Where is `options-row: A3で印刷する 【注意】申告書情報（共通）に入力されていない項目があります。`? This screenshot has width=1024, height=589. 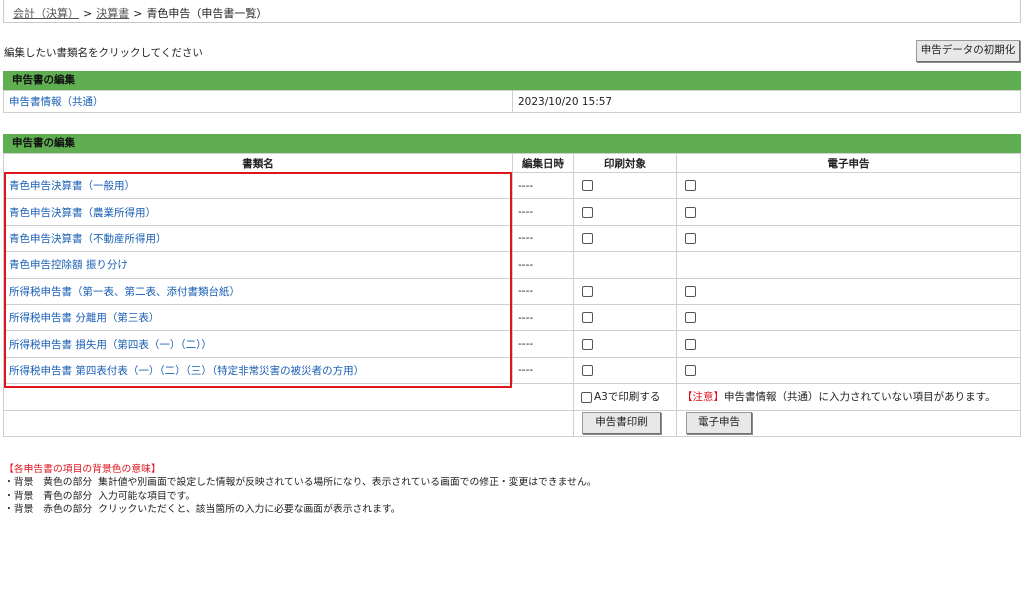
options-row: A3で印刷する 【注意】申告書情報（共通）に入力されていない項目があります。 is located at coordinates (512, 397).